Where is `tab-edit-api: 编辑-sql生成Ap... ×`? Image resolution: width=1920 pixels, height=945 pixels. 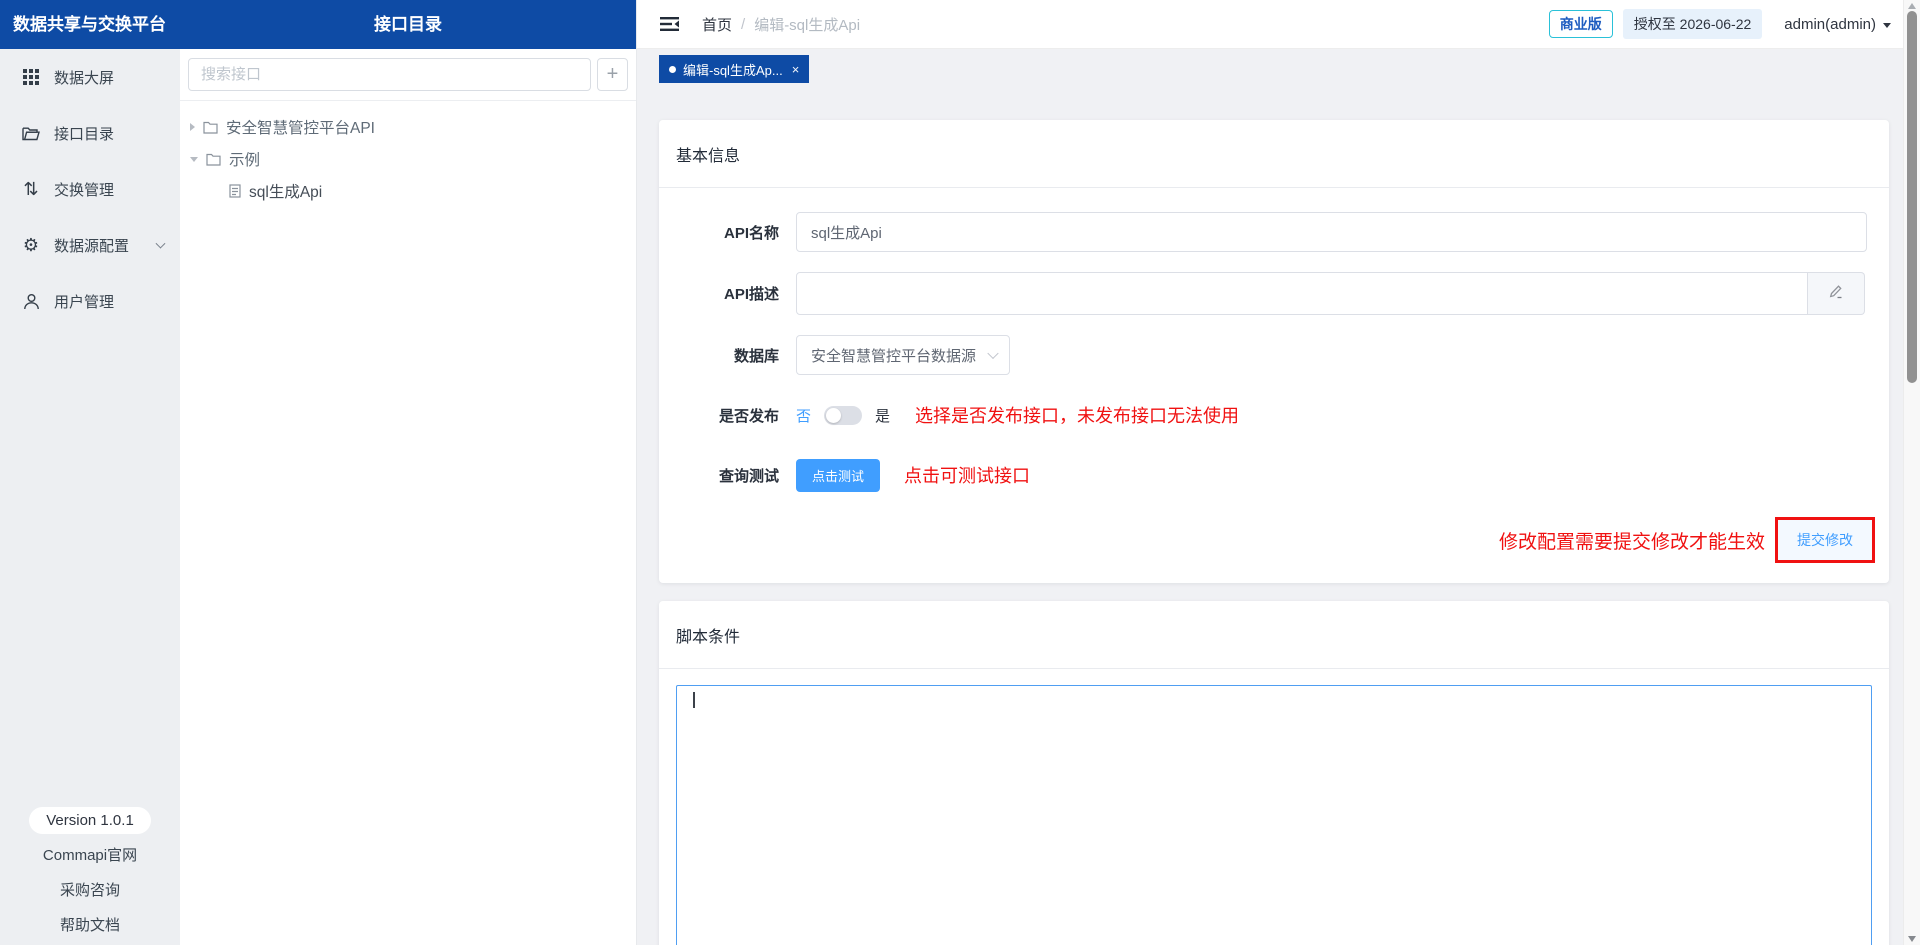 tab-edit-api: 编辑-sql生成Ap... × is located at coordinates (734, 69).